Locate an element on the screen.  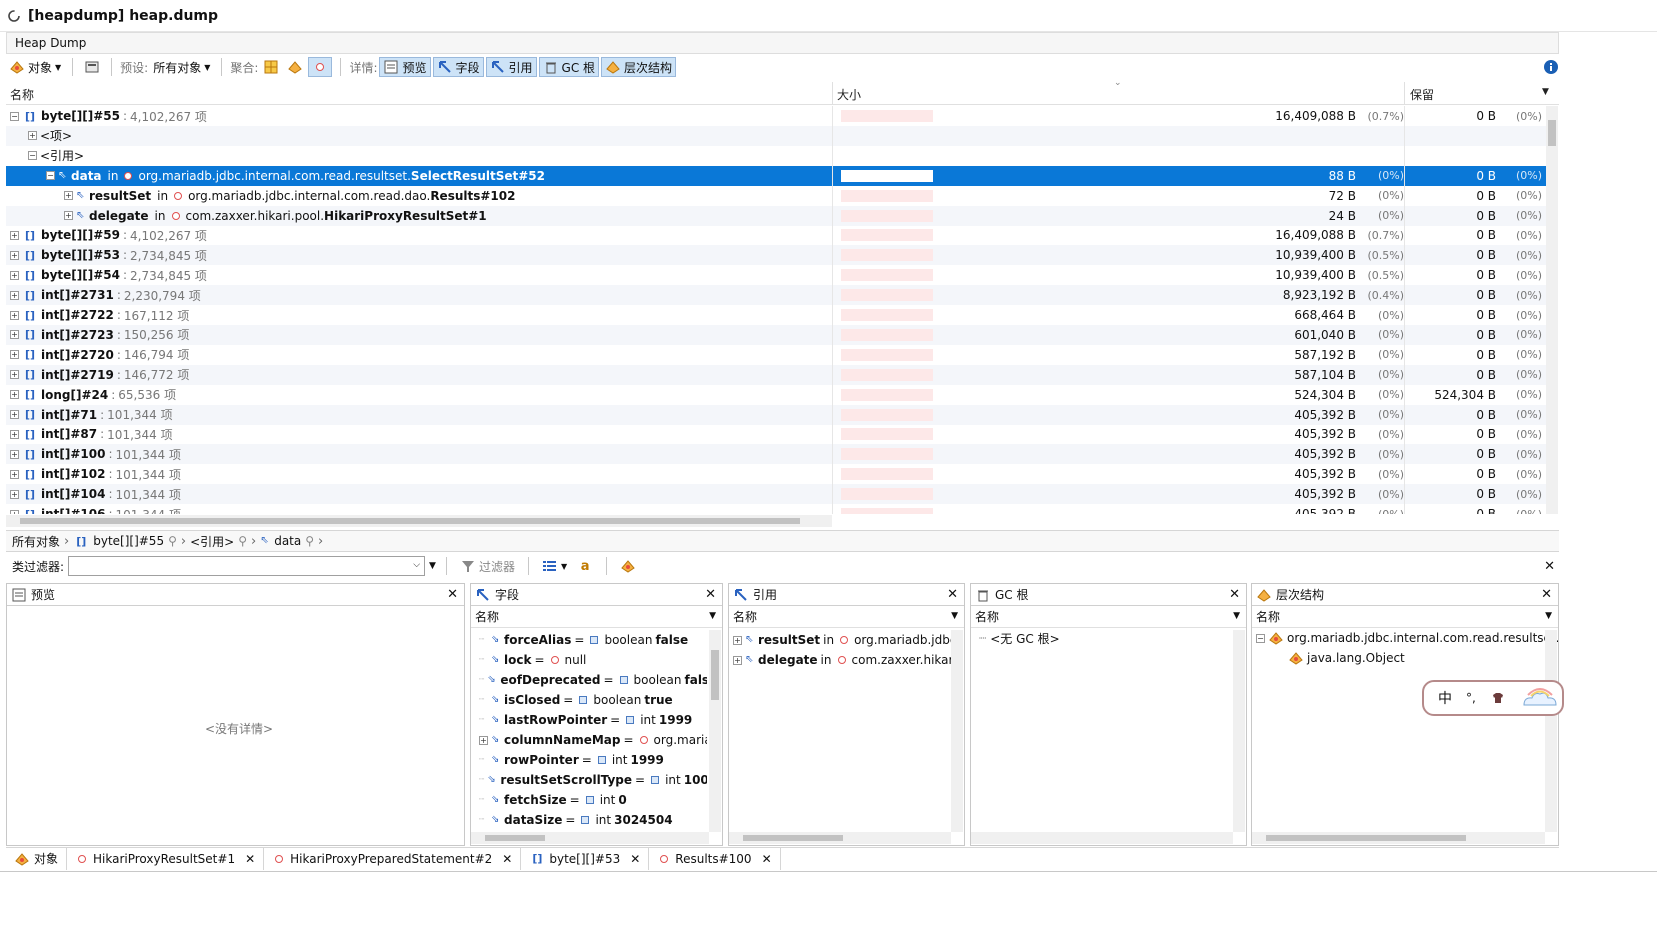
fields-vertical-scrollbar is located at coordinates (715, 731).